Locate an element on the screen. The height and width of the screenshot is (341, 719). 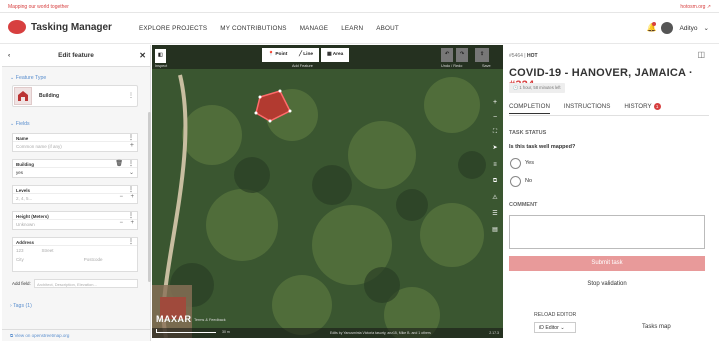
username: Adityo is located at coordinates (688, 28).